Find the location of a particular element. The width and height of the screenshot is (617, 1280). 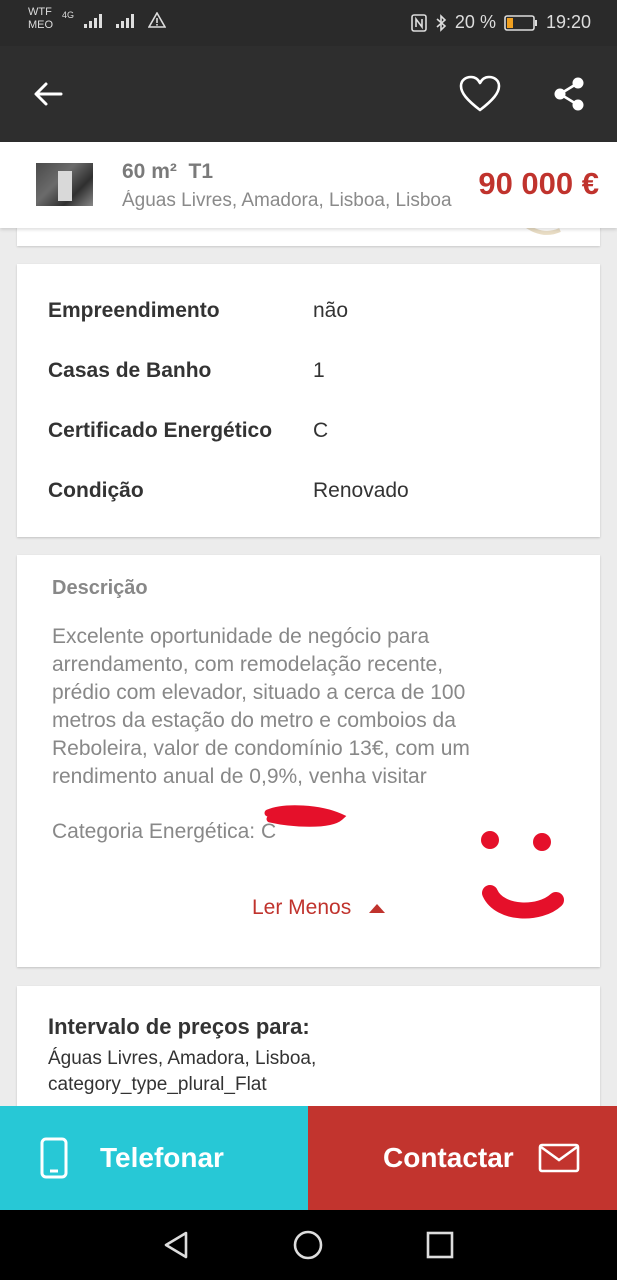

listing-typology: T1 is located at coordinates (201, 171).